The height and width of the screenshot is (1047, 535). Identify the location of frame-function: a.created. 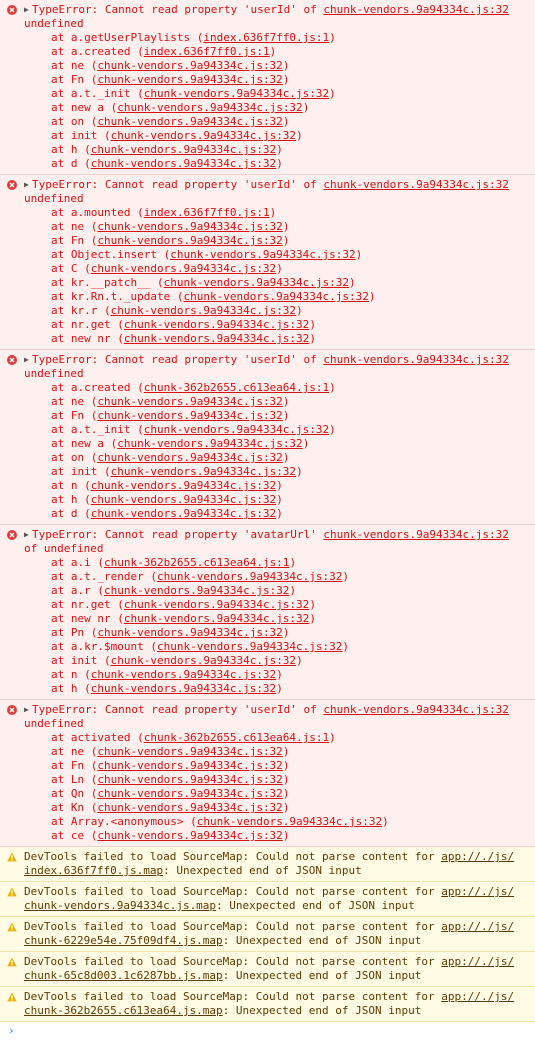
(100, 387).